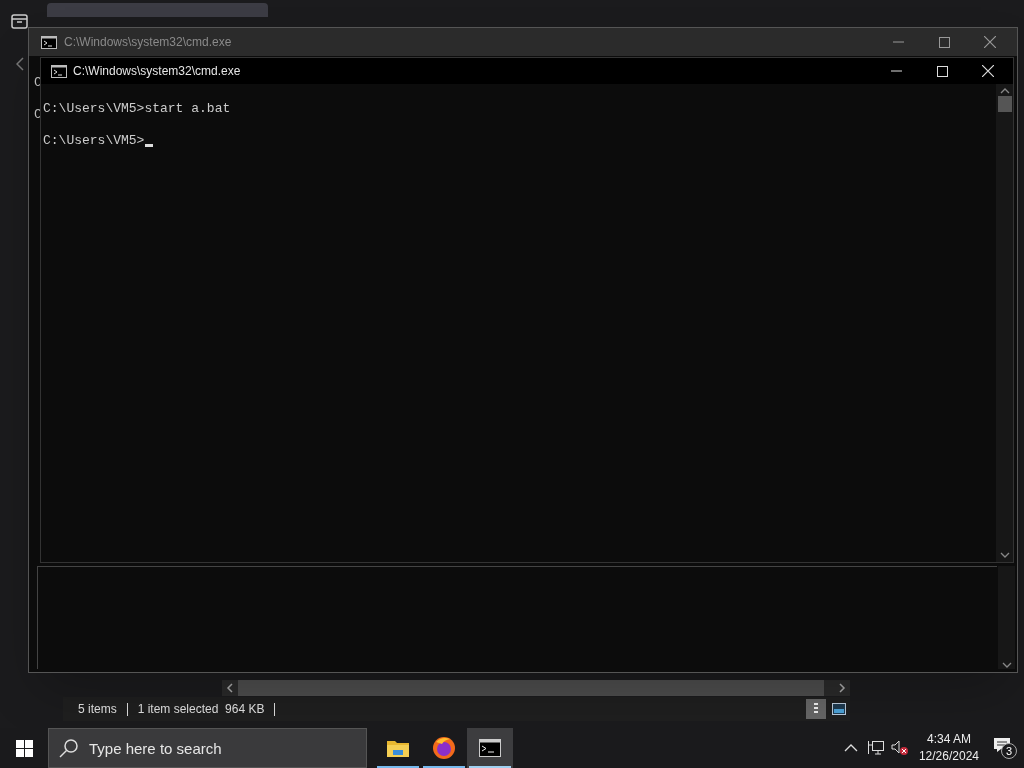 The image size is (1024, 768). Describe the element at coordinates (149, 145) in the screenshot. I see `text-cursor` at that location.